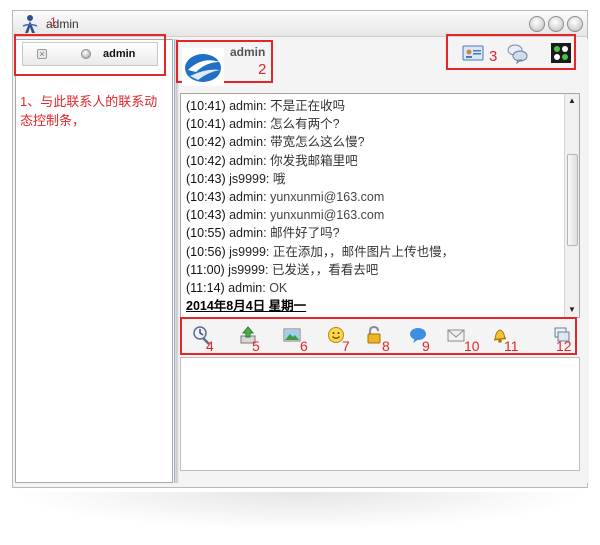 The width and height of the screenshot is (600, 545). What do you see at coordinates (472, 346) in the screenshot?
I see `annotation-number-10: 10` at bounding box center [472, 346].